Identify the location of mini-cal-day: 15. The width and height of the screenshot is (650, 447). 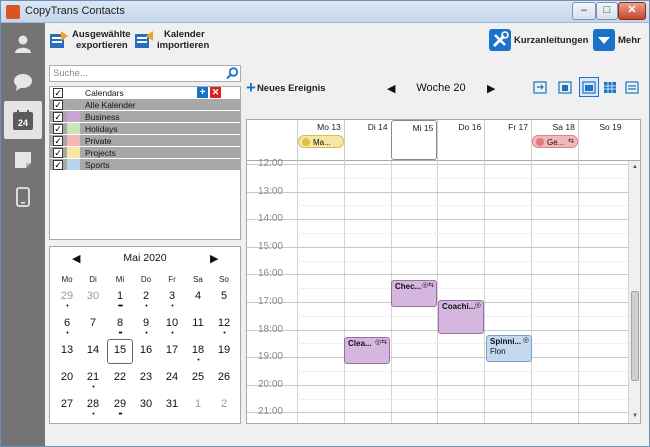
(120, 351).